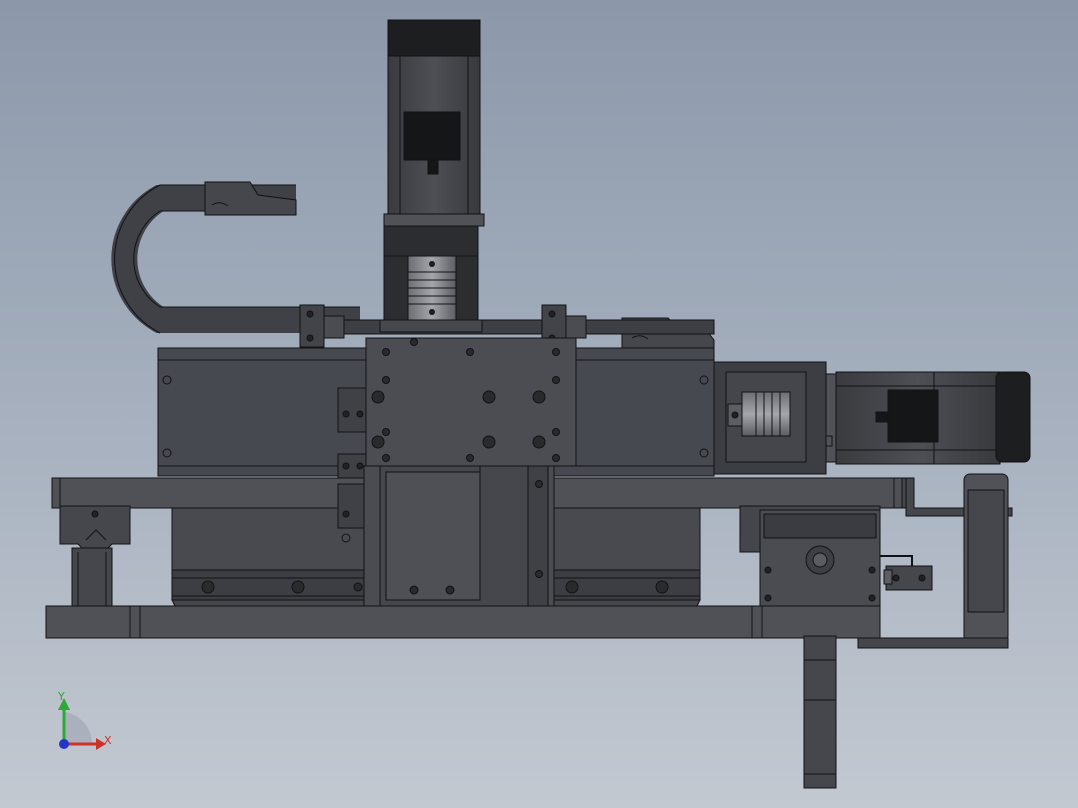 This screenshot has height=808, width=1078. I want to click on x-axis-label: X, so click(108, 740).